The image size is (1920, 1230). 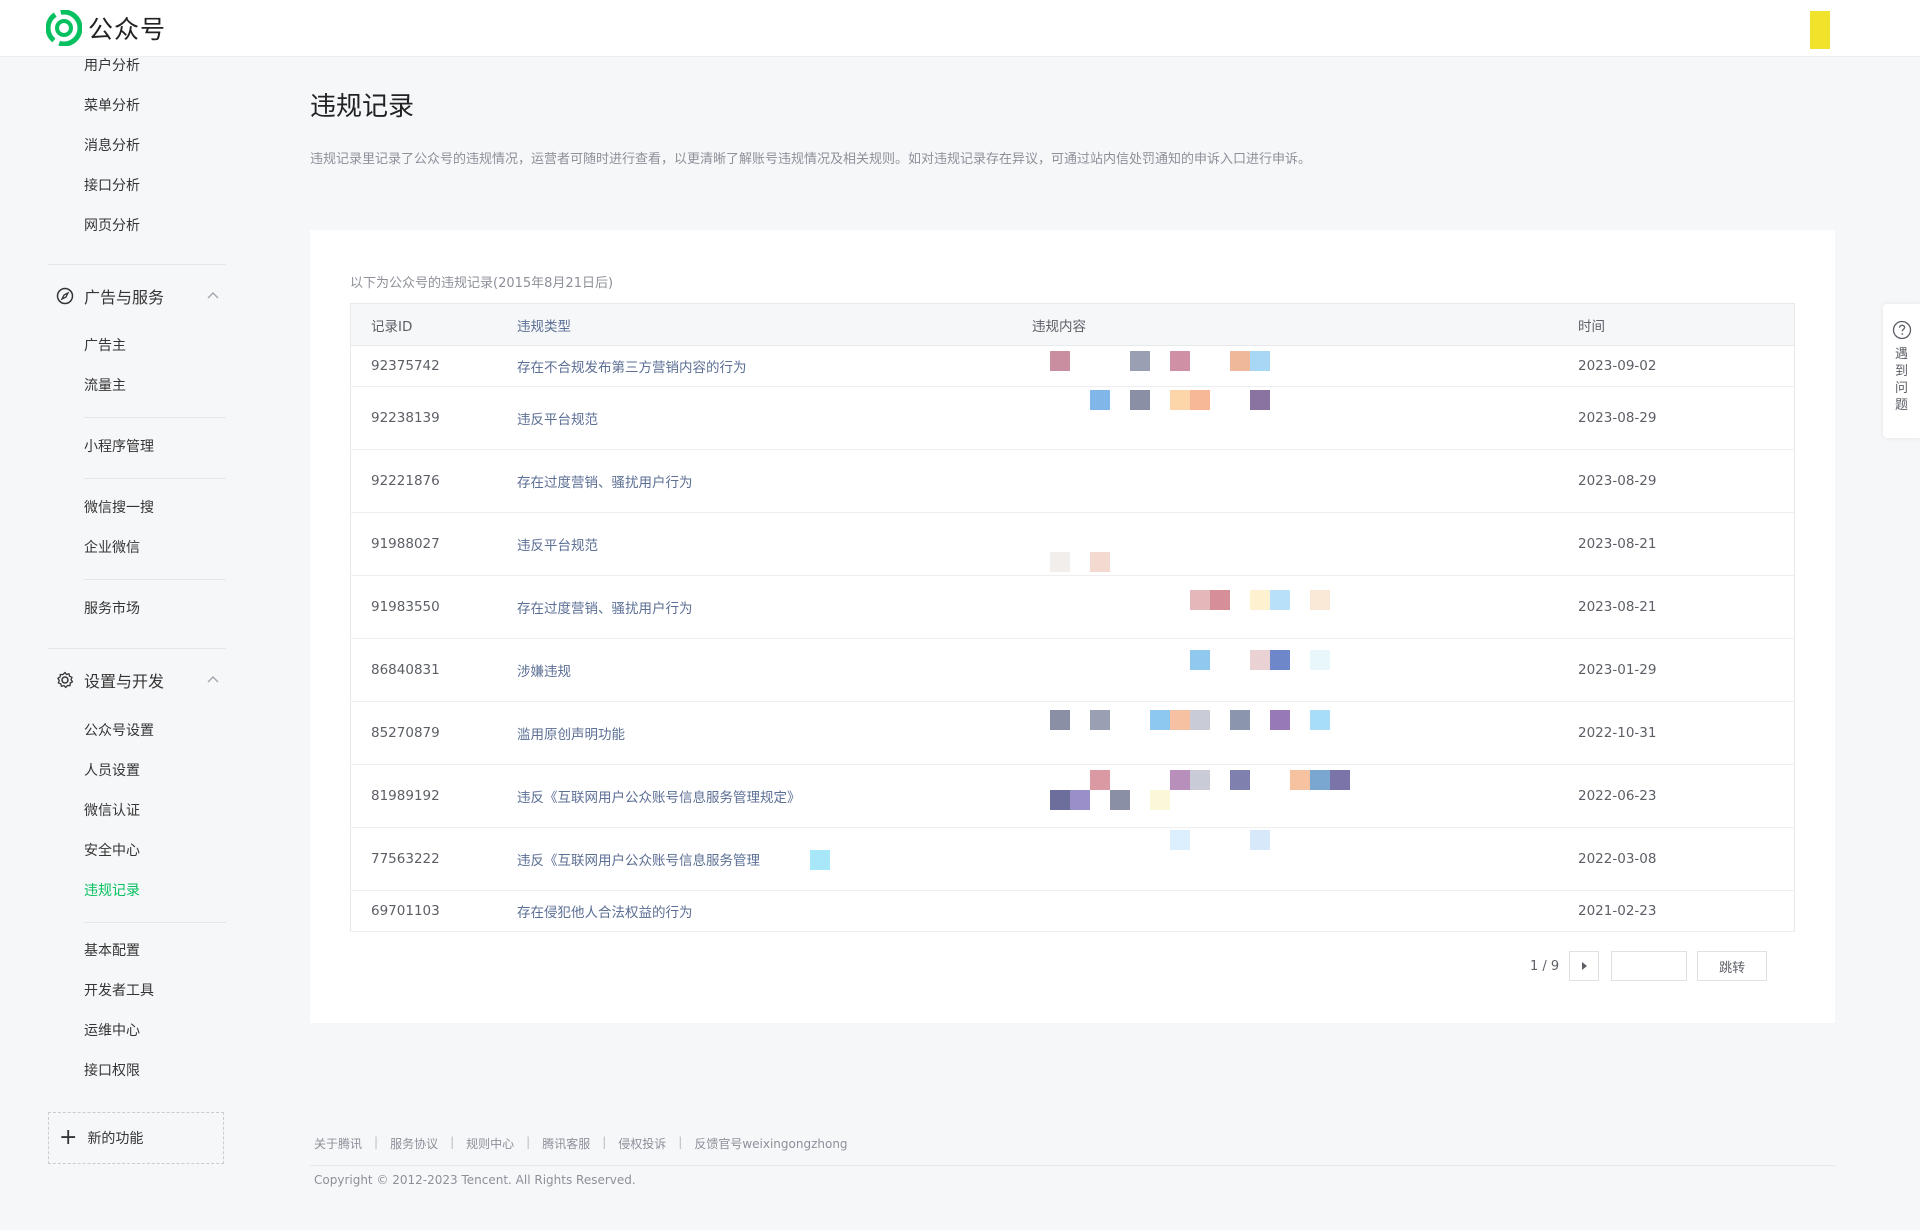 I want to click on sidebar-item-developer-tools: 开发者工具, so click(x=119, y=991).